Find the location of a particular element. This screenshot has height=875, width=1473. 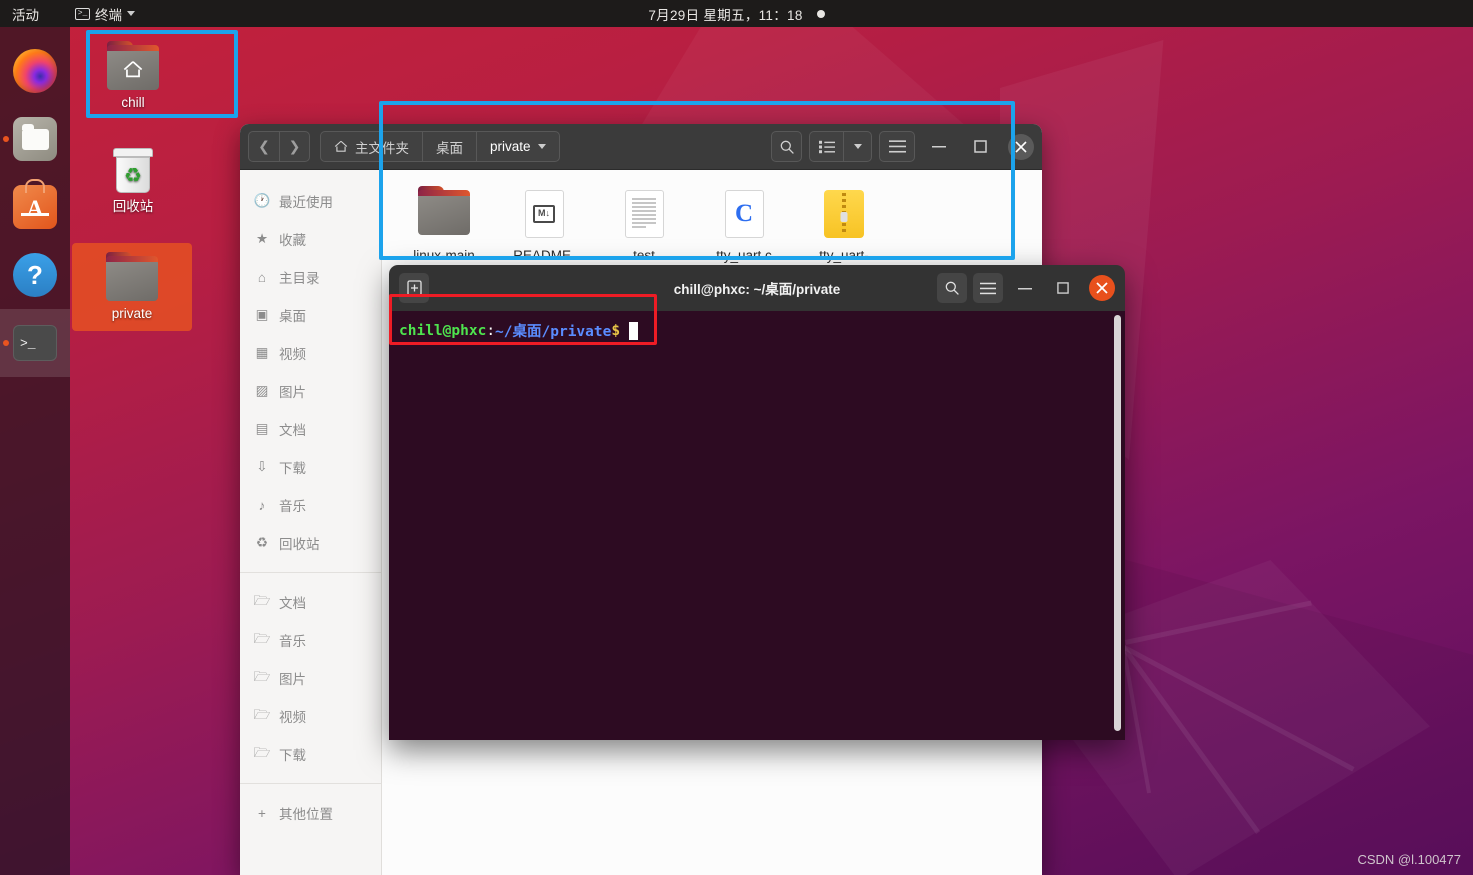

prompt-path: ~/桌面/private is located at coordinates (553, 332).